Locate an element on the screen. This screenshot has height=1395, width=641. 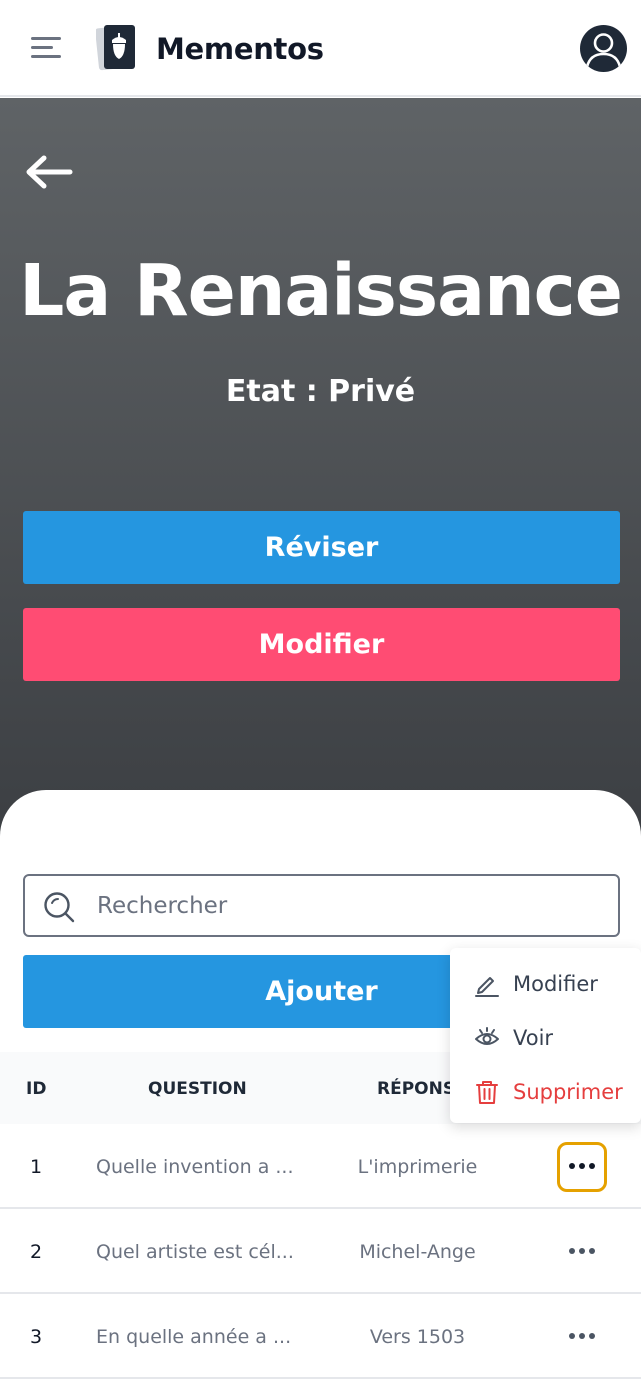
search-icon is located at coordinates (59, 907).